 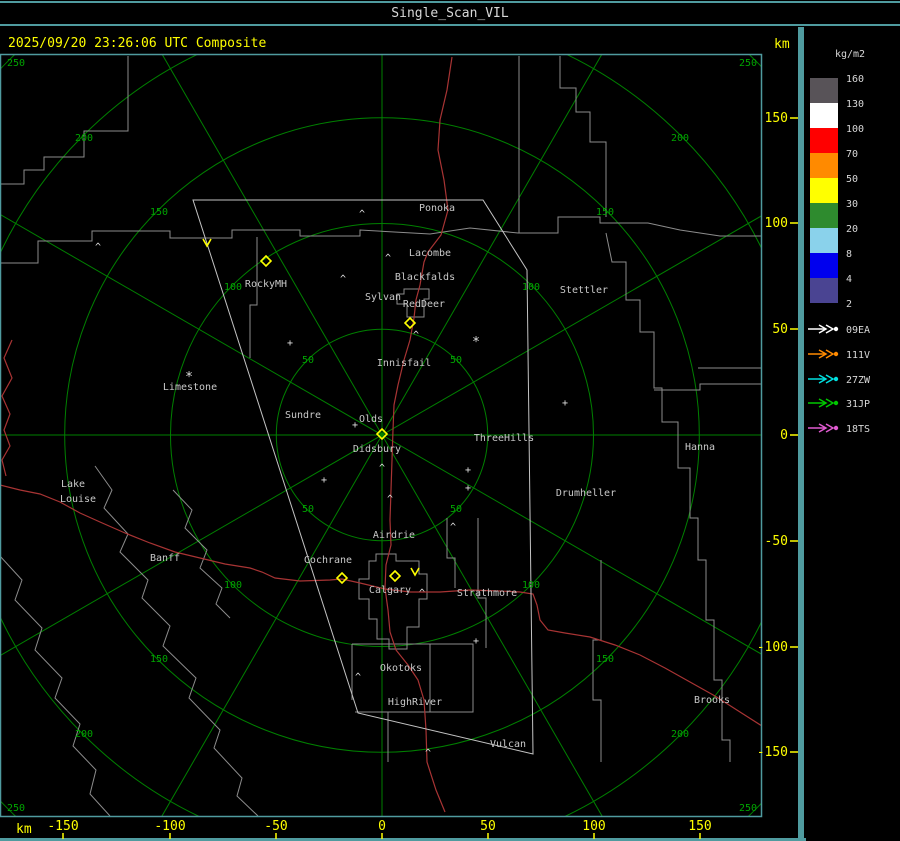 I want to click on color-scale-value: 20, so click(x=852, y=229).